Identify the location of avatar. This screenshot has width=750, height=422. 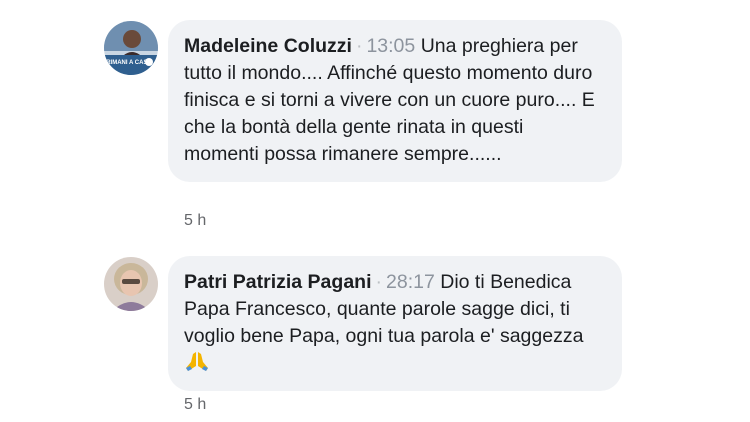
(131, 284).